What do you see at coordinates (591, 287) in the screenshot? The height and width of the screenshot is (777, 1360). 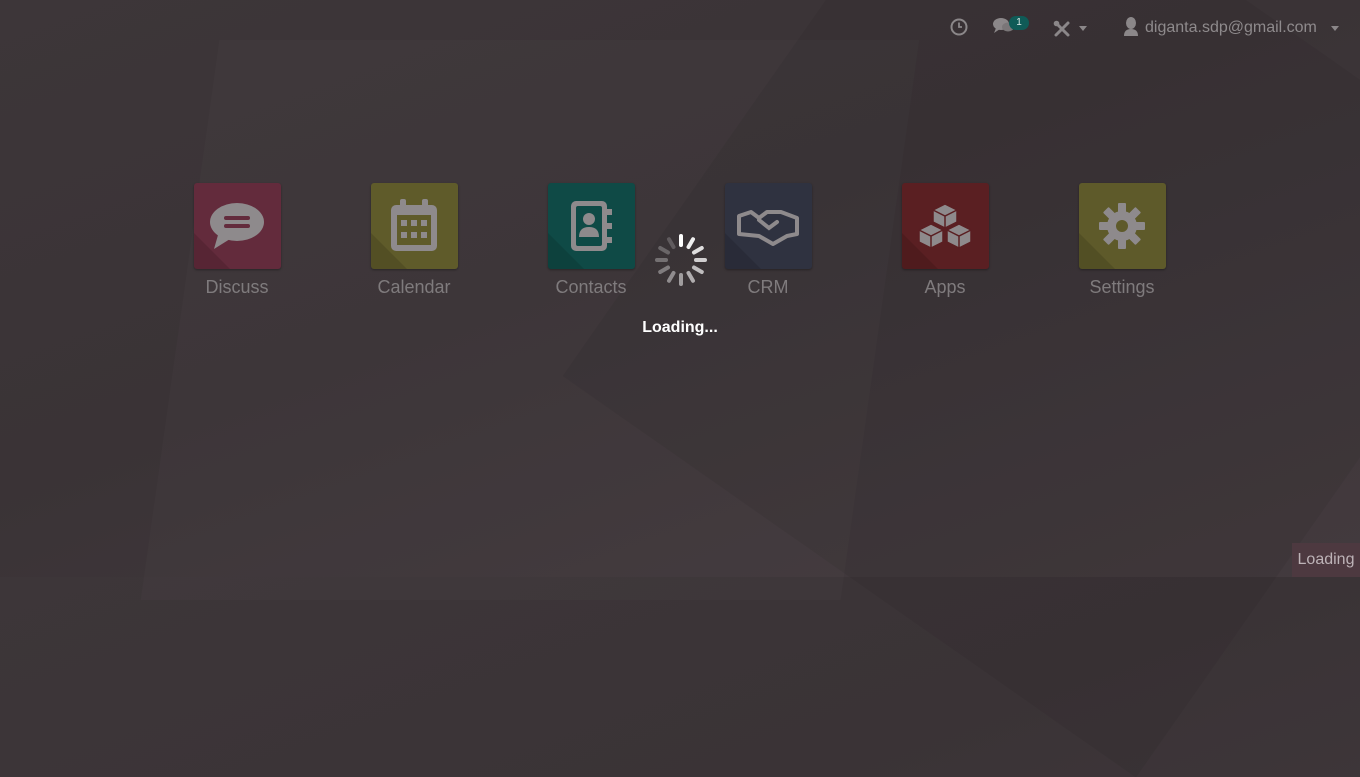 I see `app-label: Contacts` at bounding box center [591, 287].